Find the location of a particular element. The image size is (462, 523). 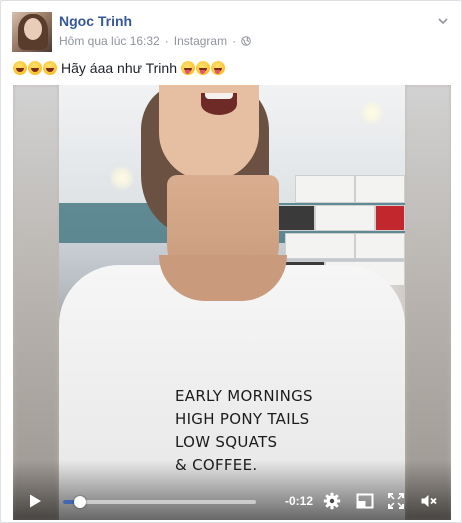

post-source: Instagram is located at coordinates (200, 41).